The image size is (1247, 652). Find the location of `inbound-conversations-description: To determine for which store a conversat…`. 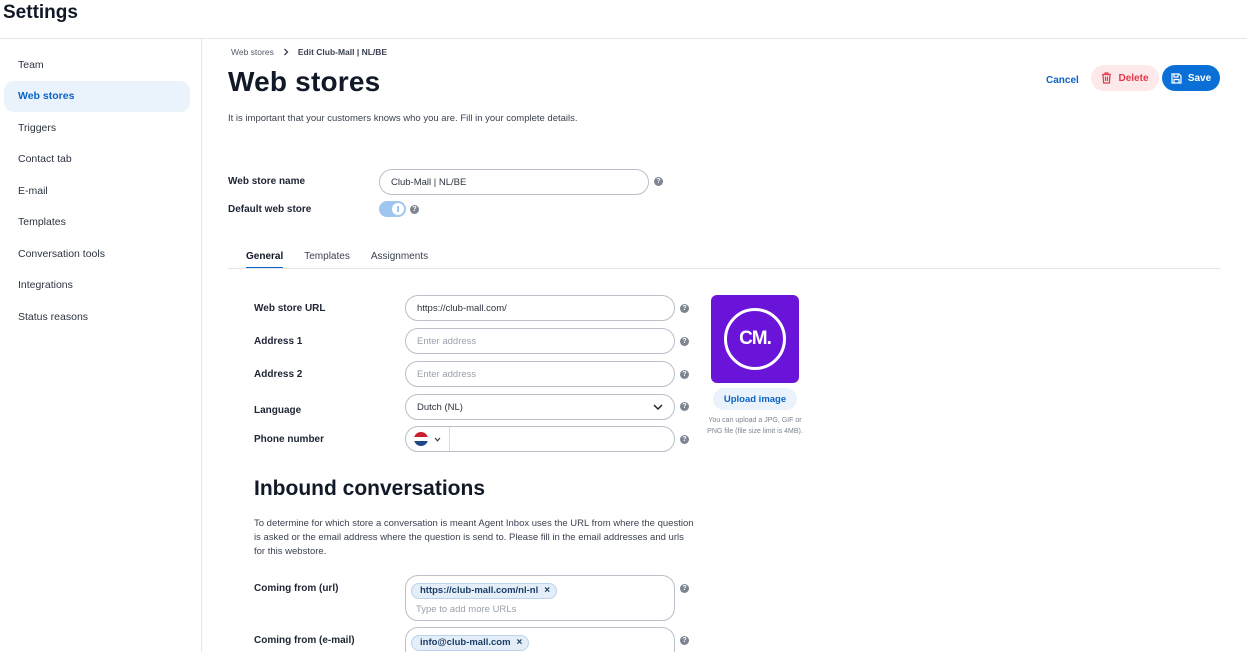

inbound-conversations-description: To determine for which store a conversat… is located at coordinates (474, 537).